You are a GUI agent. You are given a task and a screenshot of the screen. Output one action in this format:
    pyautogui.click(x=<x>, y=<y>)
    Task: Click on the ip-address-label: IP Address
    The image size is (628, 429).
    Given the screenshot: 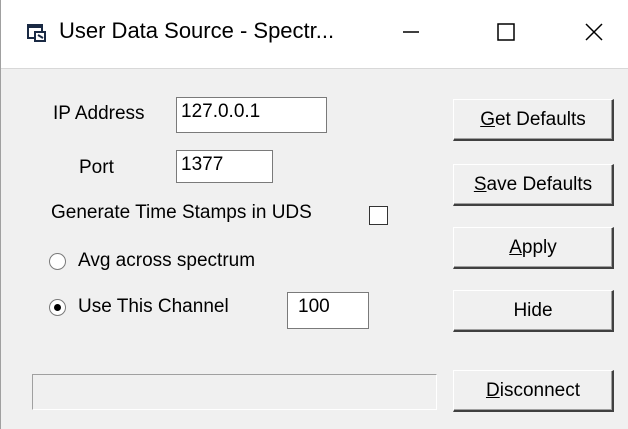 What is the action you would take?
    pyautogui.click(x=99, y=113)
    